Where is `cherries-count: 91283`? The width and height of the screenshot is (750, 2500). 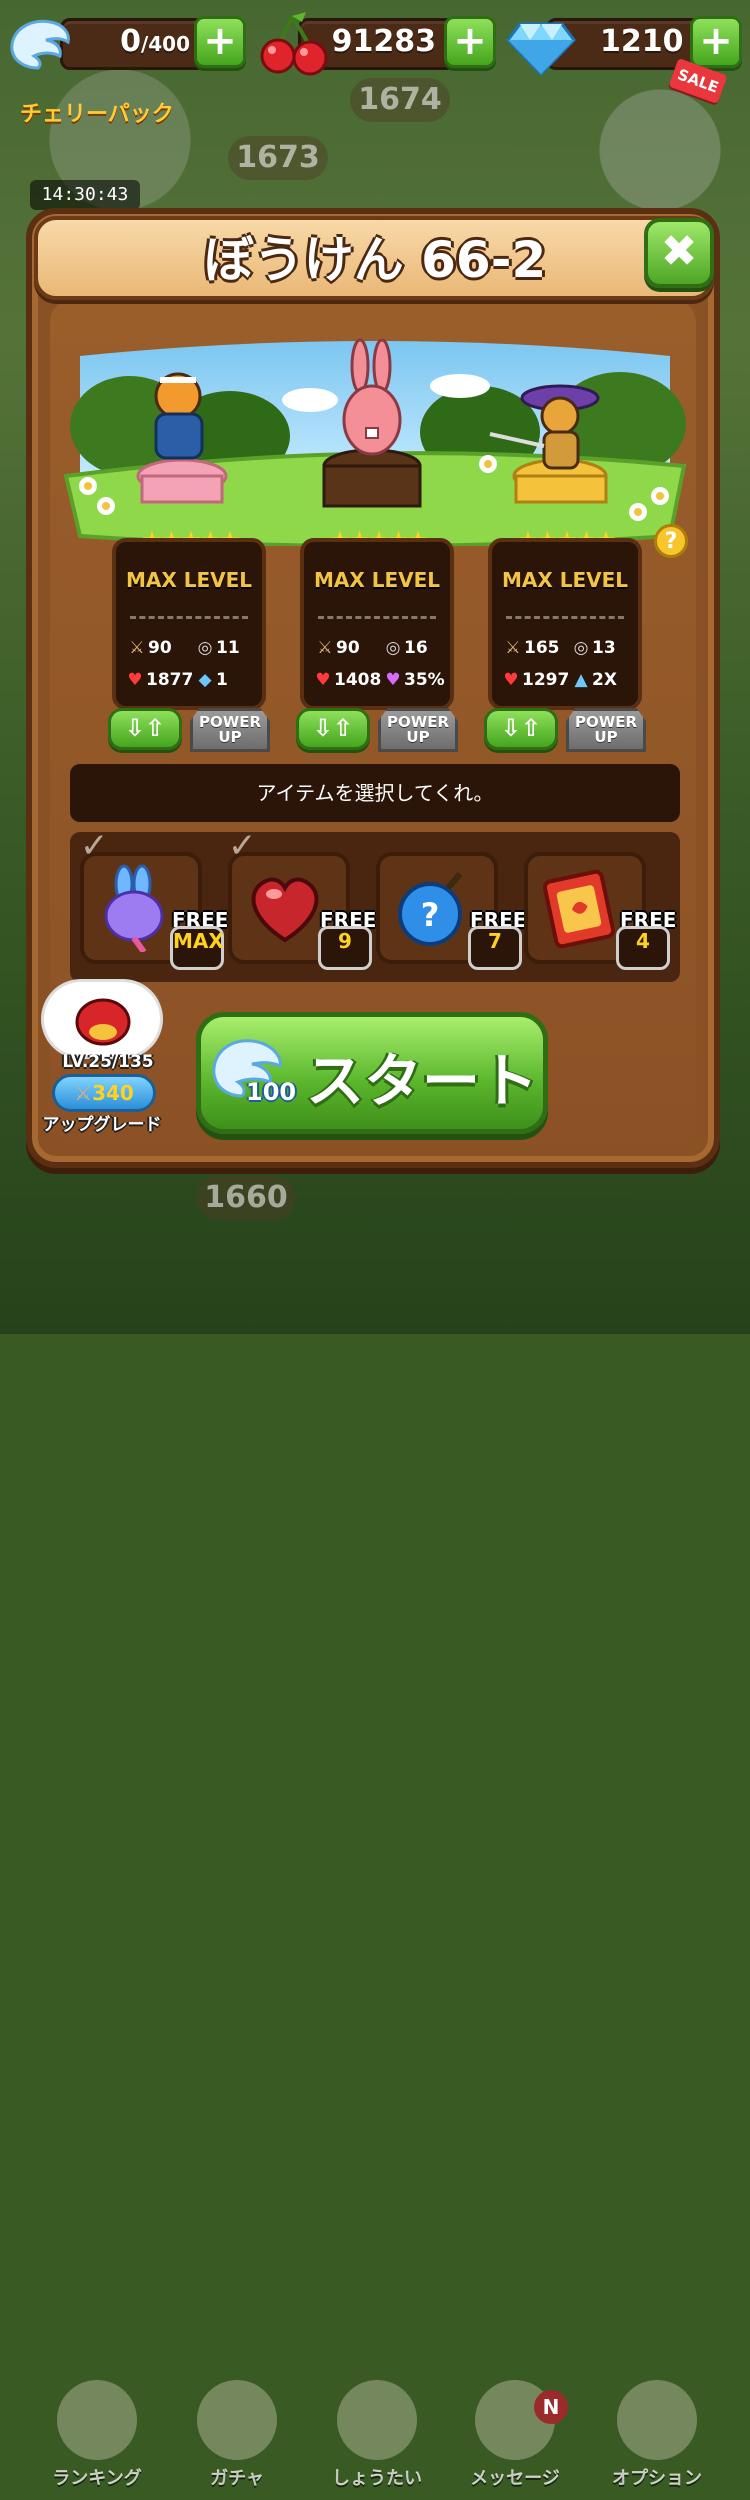 cherries-count: 91283 is located at coordinates (383, 41).